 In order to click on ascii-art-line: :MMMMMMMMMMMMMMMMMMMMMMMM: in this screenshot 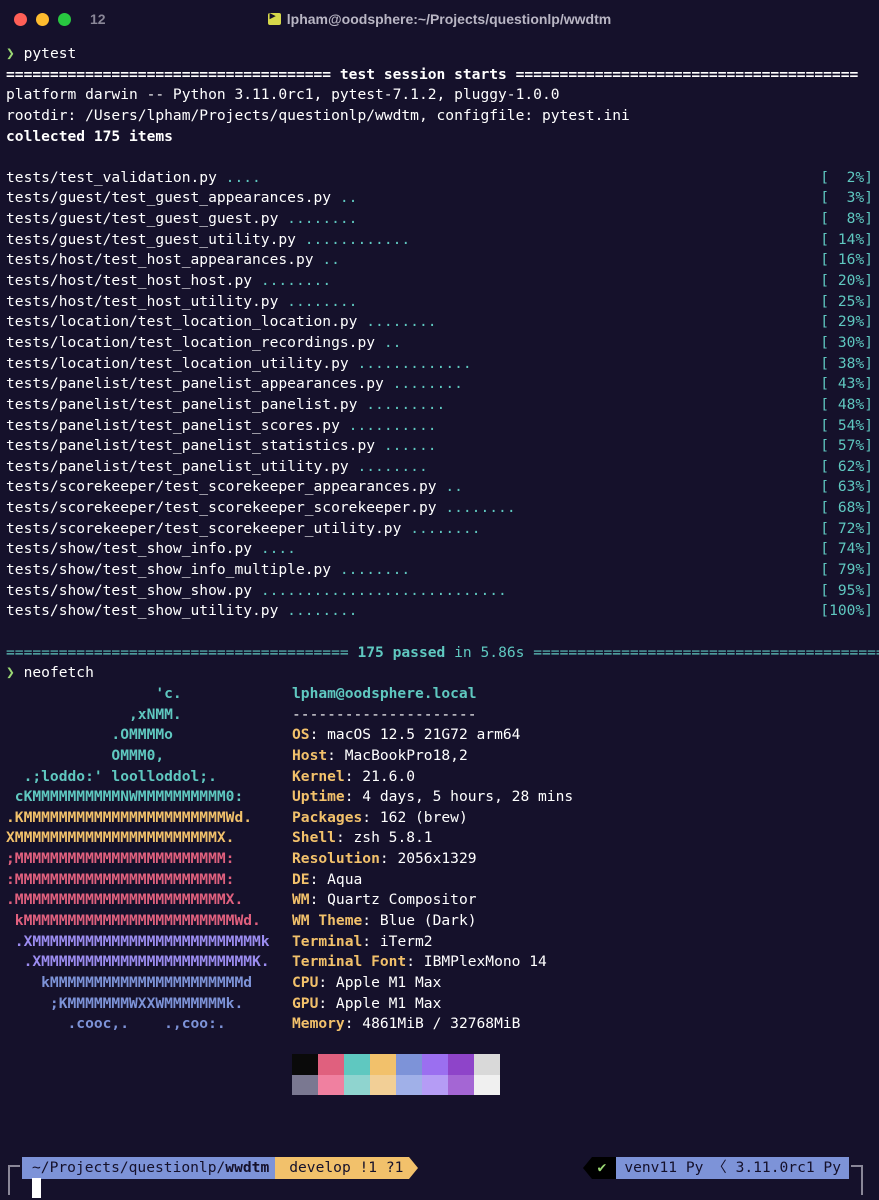, I will do `click(120, 879)`.